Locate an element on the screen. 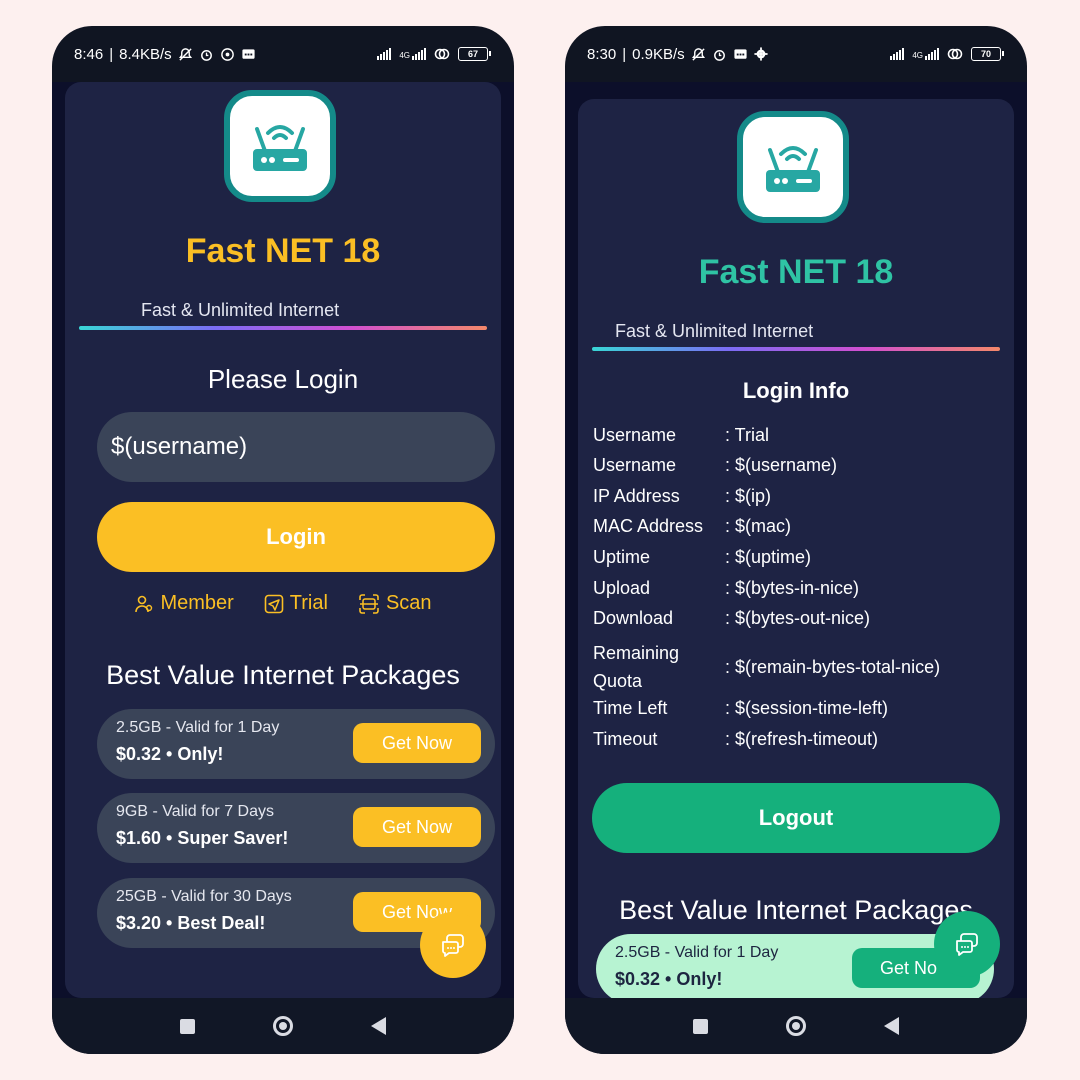  status-speed: 0.9KB/s is located at coordinates (658, 54).